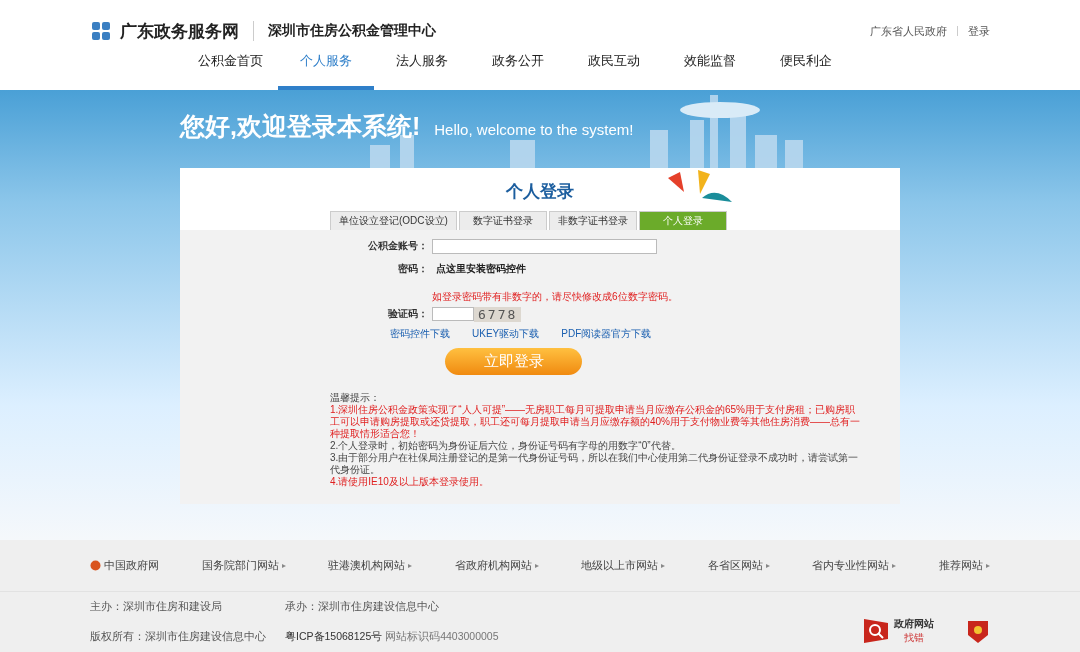 The width and height of the screenshot is (1080, 652). I want to click on captcha-input, so click(453, 314).